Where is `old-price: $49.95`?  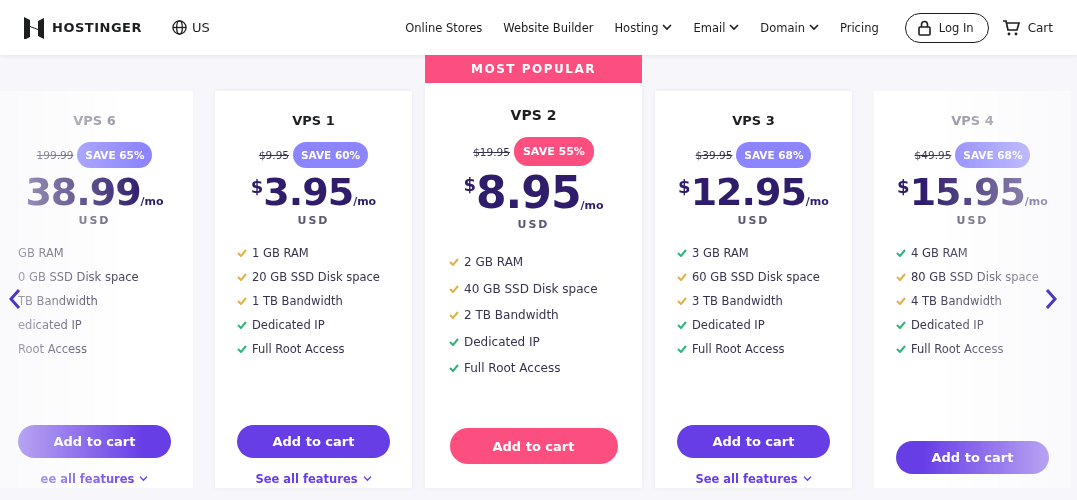
old-price: $49.95 is located at coordinates (933, 155).